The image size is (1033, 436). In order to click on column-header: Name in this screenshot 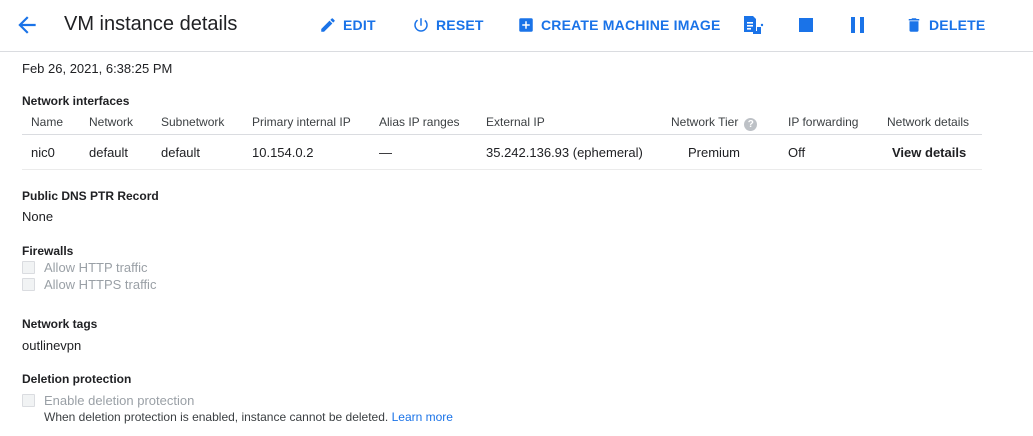, I will do `click(47, 122)`.